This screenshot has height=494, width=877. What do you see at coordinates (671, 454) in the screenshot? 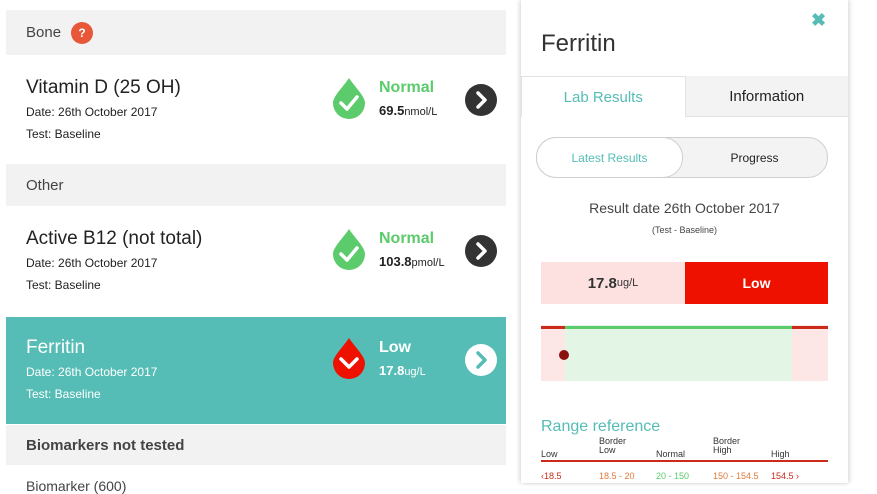
I see `range-col-normal: Normal` at bounding box center [671, 454].